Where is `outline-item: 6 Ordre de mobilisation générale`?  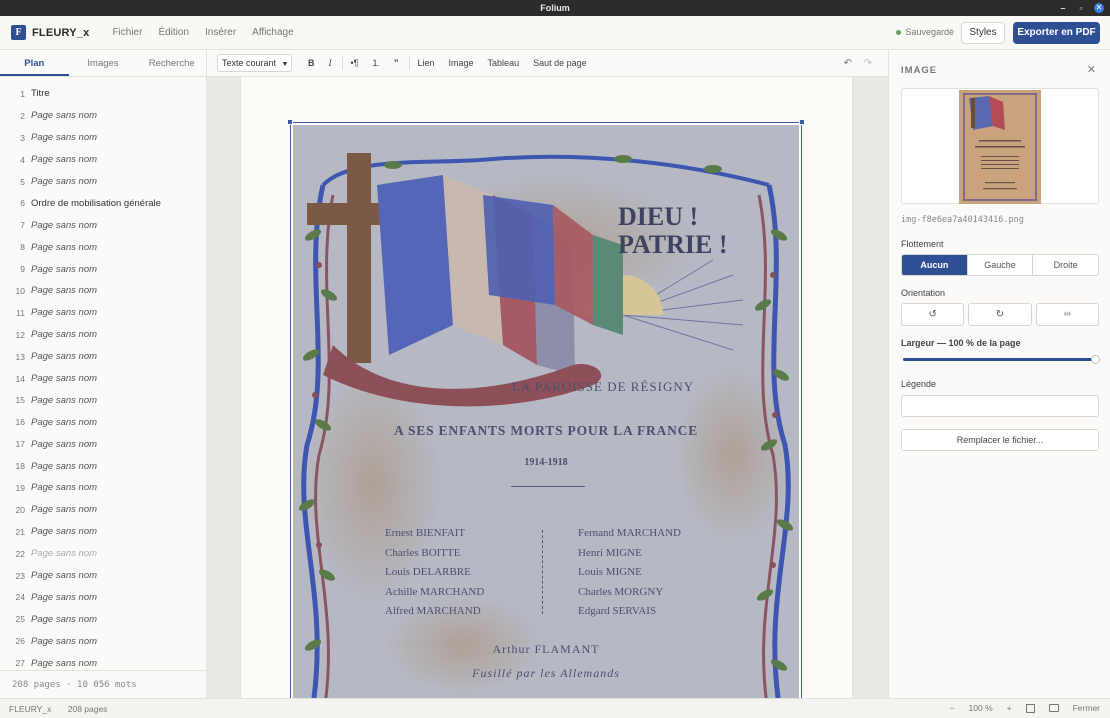 outline-item: 6 Ordre de mobilisation générale is located at coordinates (103, 203).